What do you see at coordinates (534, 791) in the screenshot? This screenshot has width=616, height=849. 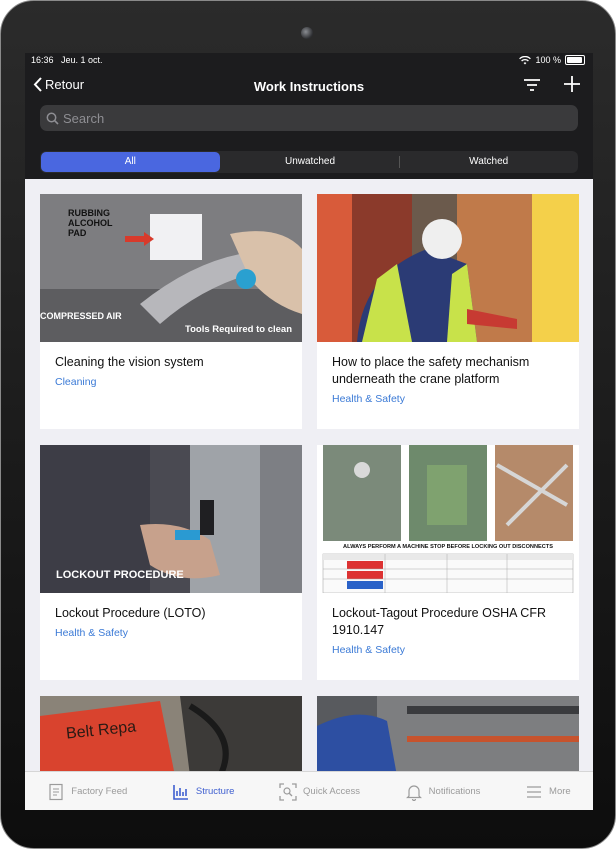 I see `menu-icon` at bounding box center [534, 791].